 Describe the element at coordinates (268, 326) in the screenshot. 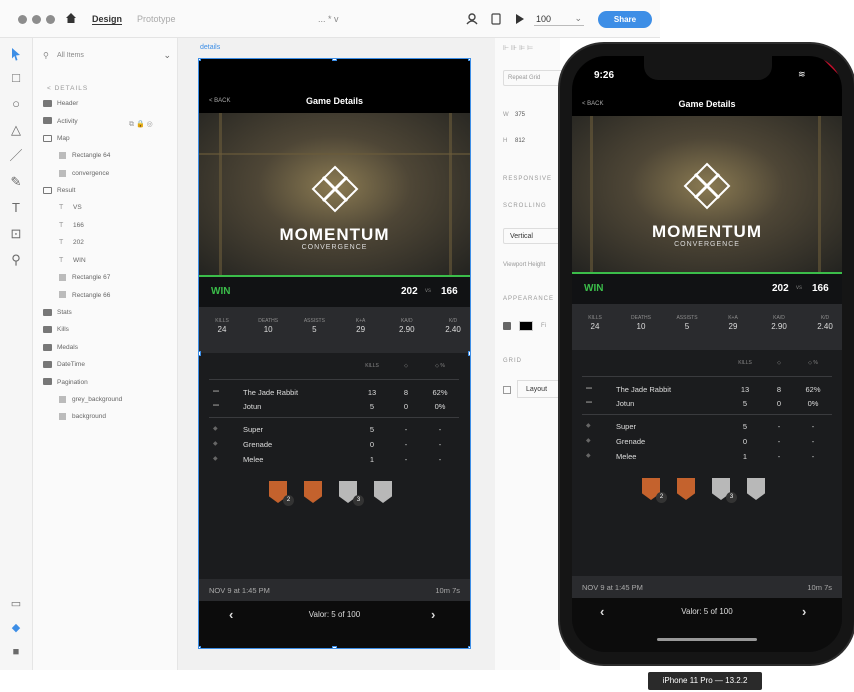

I see `stat-deaths: DEATHS 10` at that location.